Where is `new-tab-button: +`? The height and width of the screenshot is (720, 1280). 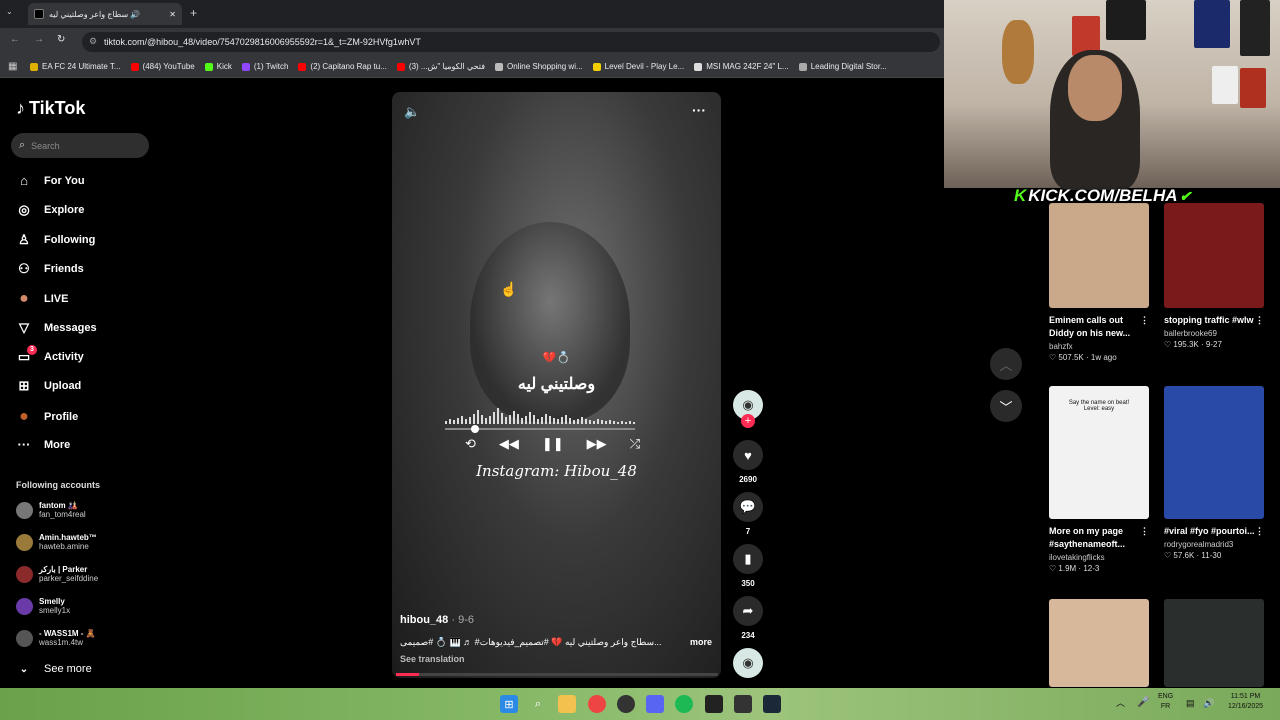 new-tab-button: + is located at coordinates (193, 13).